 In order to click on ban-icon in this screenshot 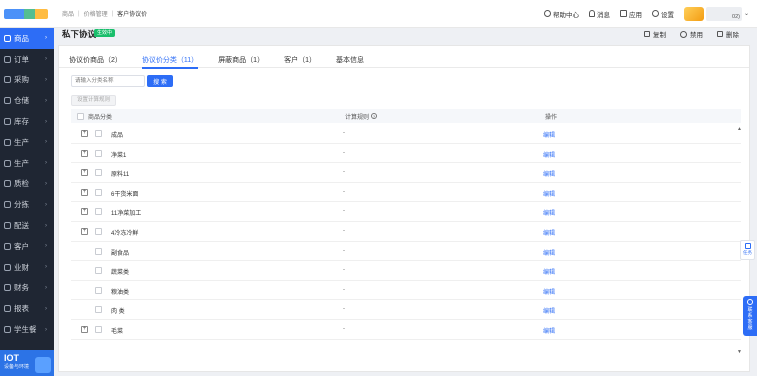, I will do `click(683, 34)`.